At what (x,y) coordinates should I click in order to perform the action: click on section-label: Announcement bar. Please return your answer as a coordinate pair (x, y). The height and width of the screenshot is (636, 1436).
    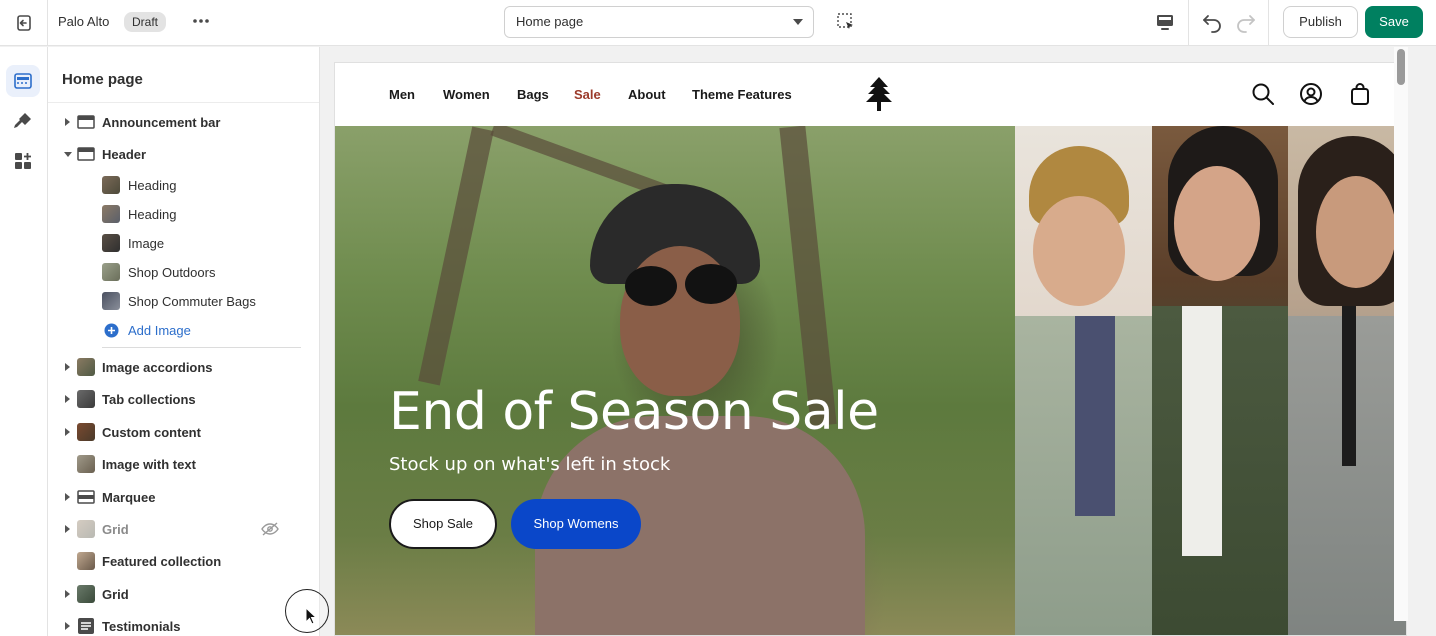
    Looking at the image, I should click on (161, 122).